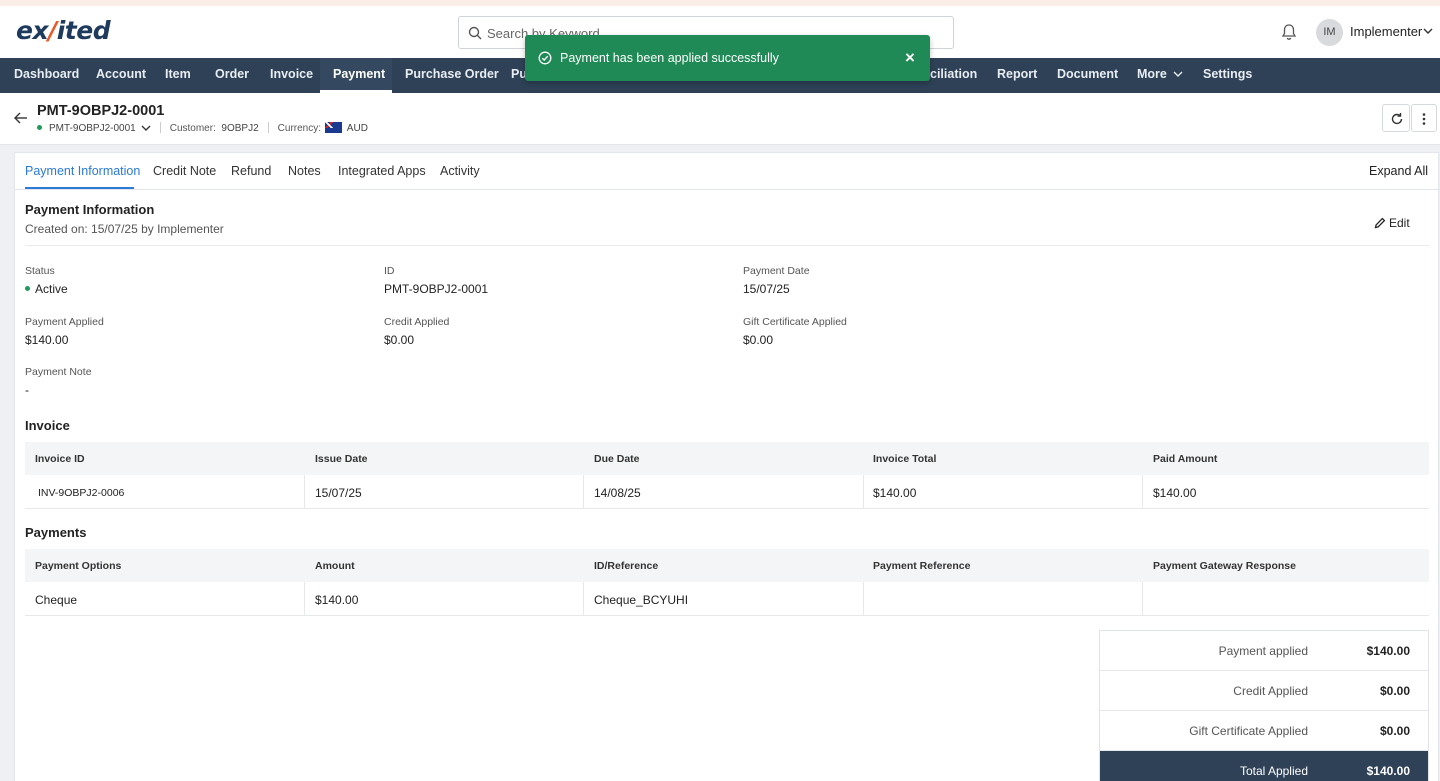 The height and width of the screenshot is (781, 1440). What do you see at coordinates (82, 171) in the screenshot?
I see `tab-payment-information: Payment Information` at bounding box center [82, 171].